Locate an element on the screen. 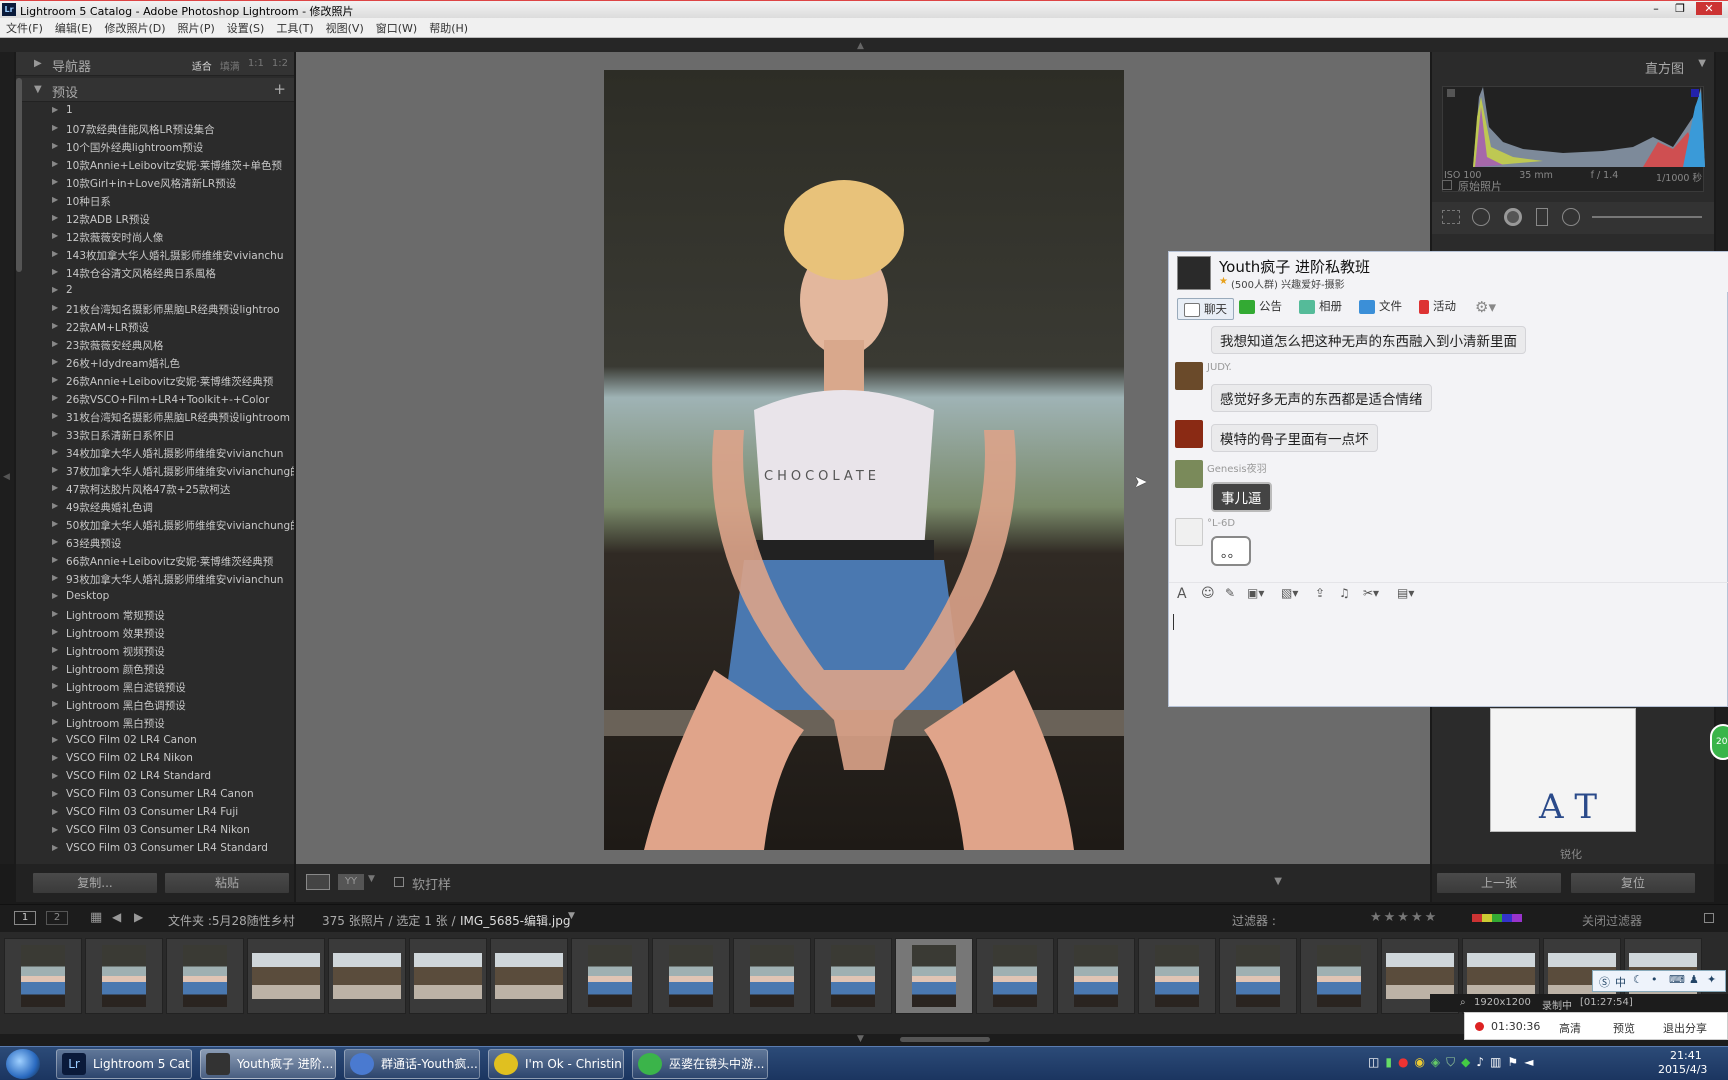  preset-folder: ▶ 143枚加拿大华人婚礼摄影师维维安vivianchu is located at coordinates (155, 255).